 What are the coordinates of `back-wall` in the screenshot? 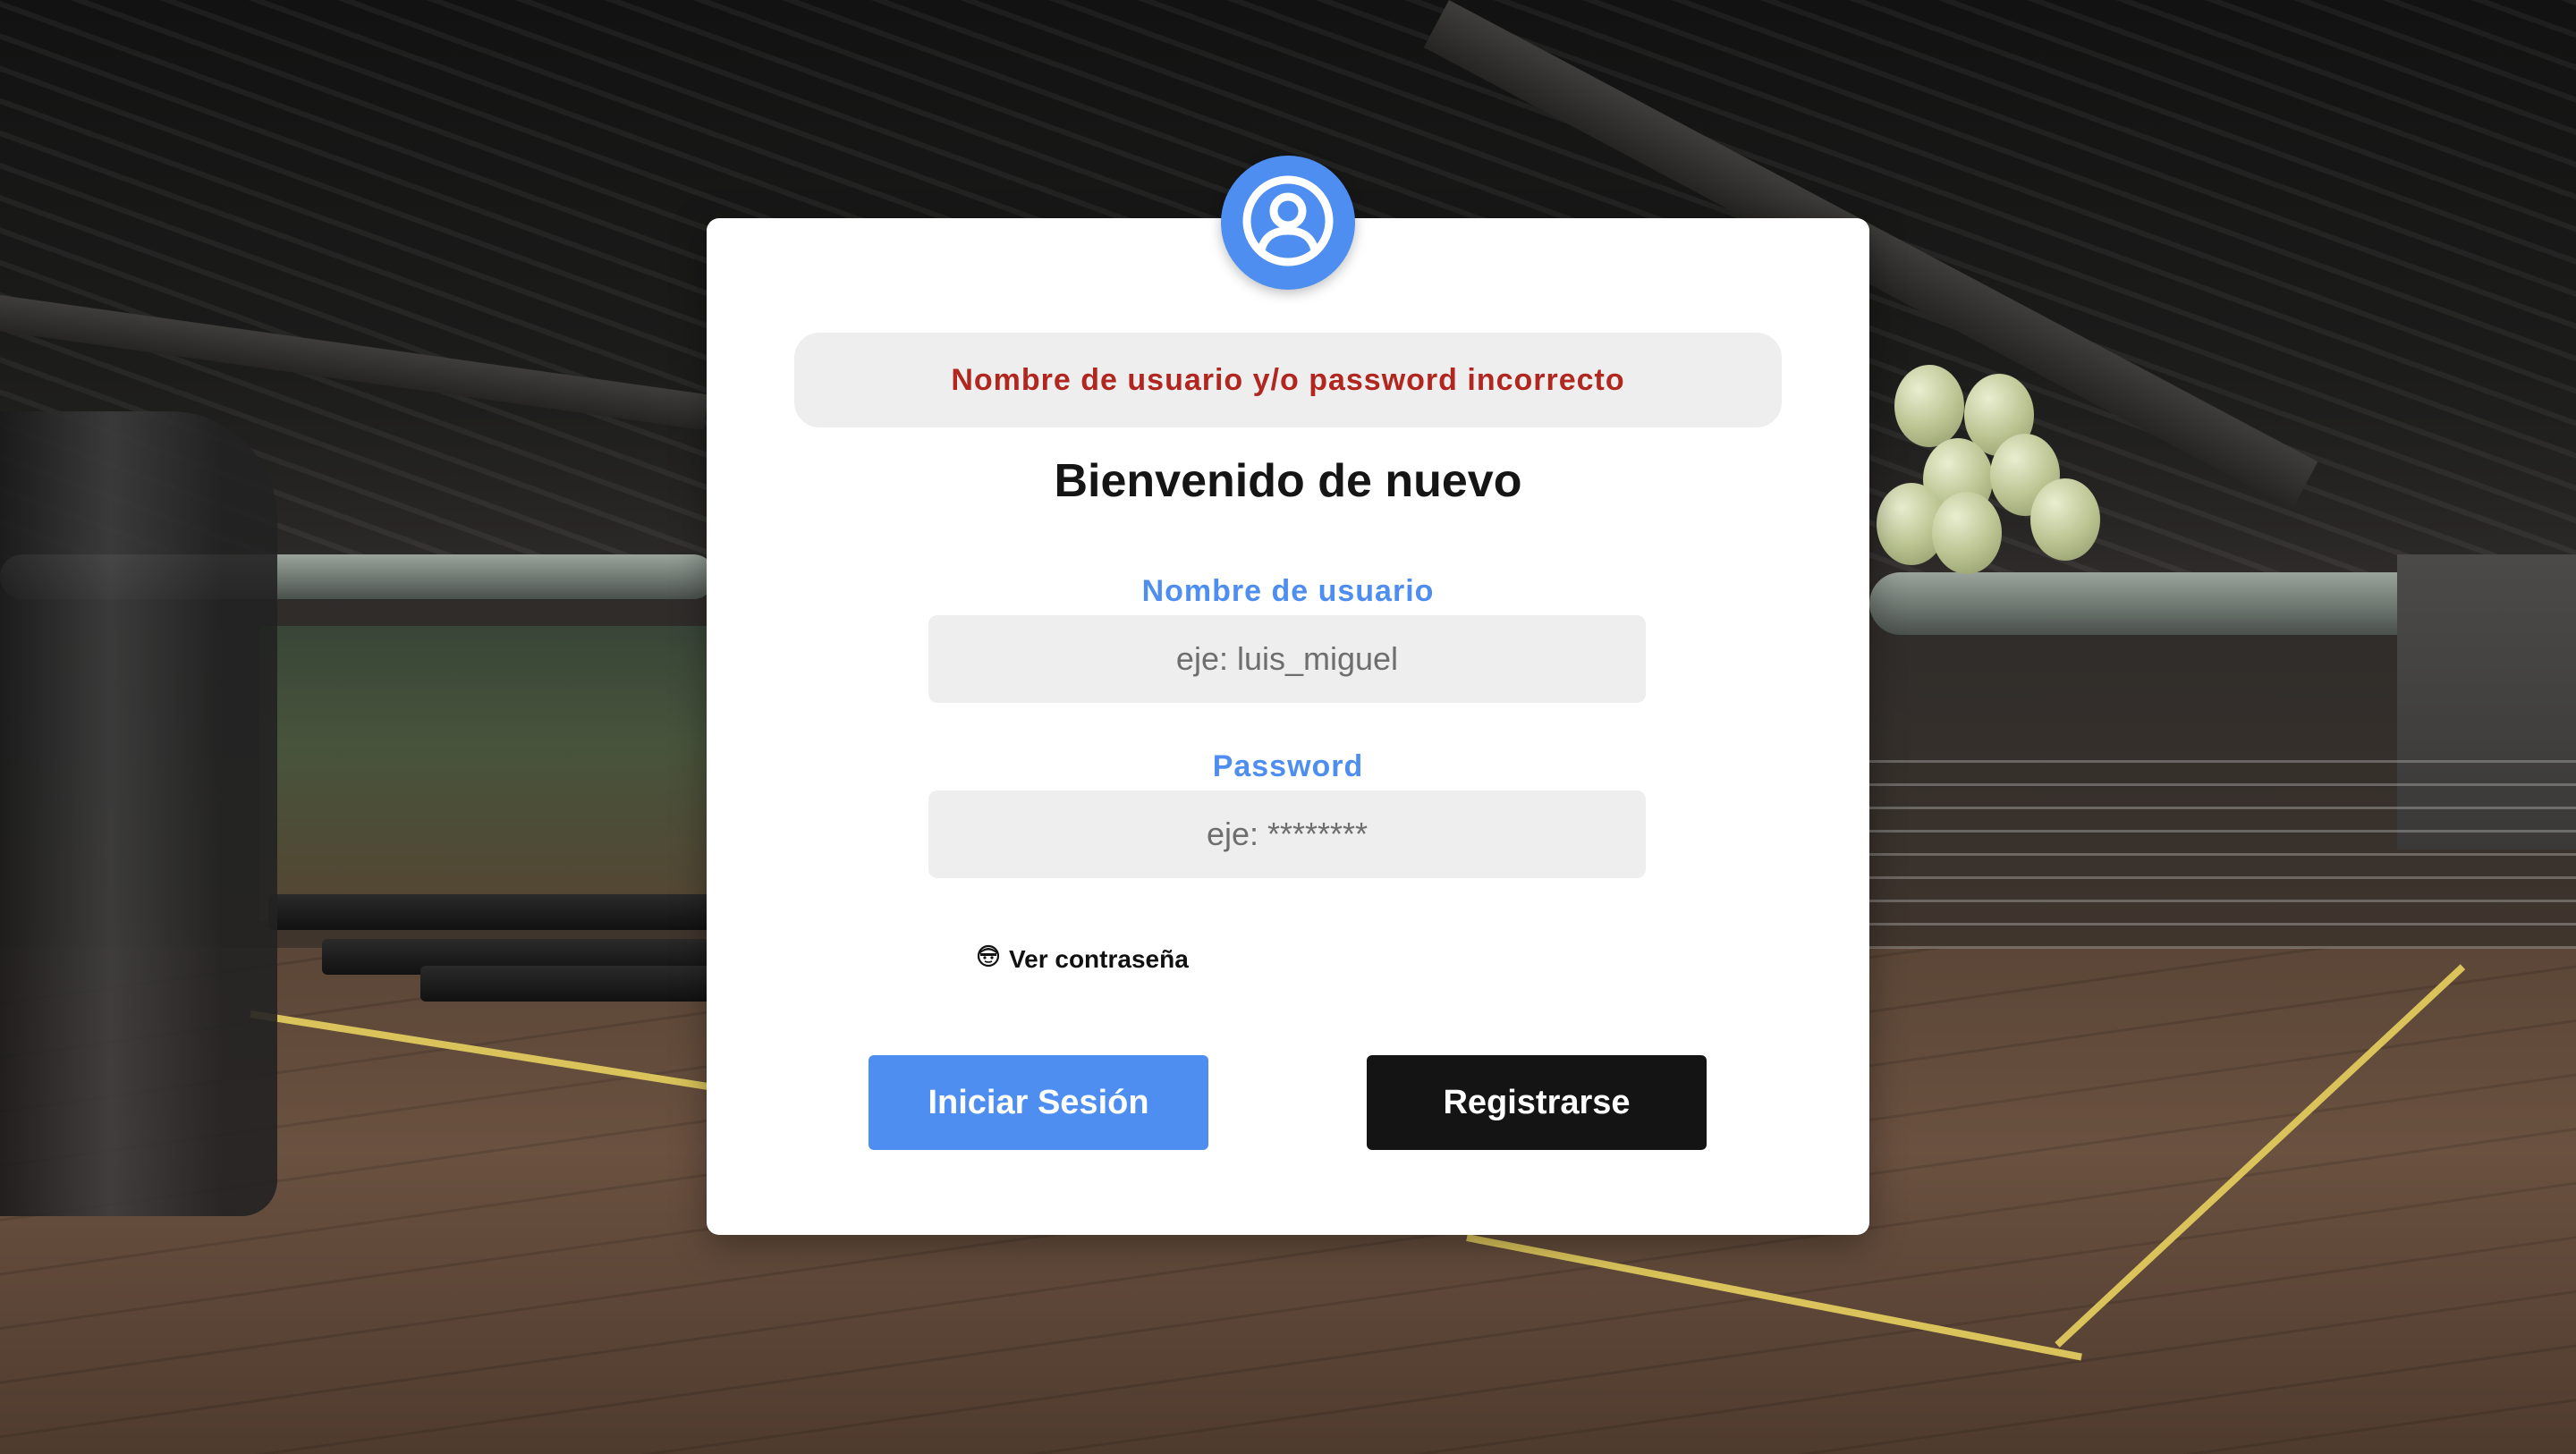 It's located at (491, 774).